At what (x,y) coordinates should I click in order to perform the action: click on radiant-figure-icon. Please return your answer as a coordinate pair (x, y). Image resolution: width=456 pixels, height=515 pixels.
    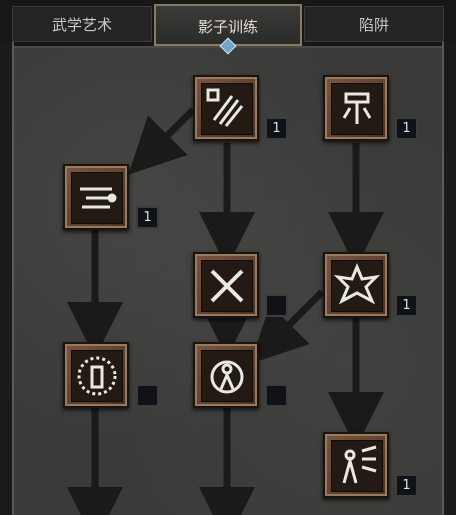
    Looking at the image, I should click on (359, 464).